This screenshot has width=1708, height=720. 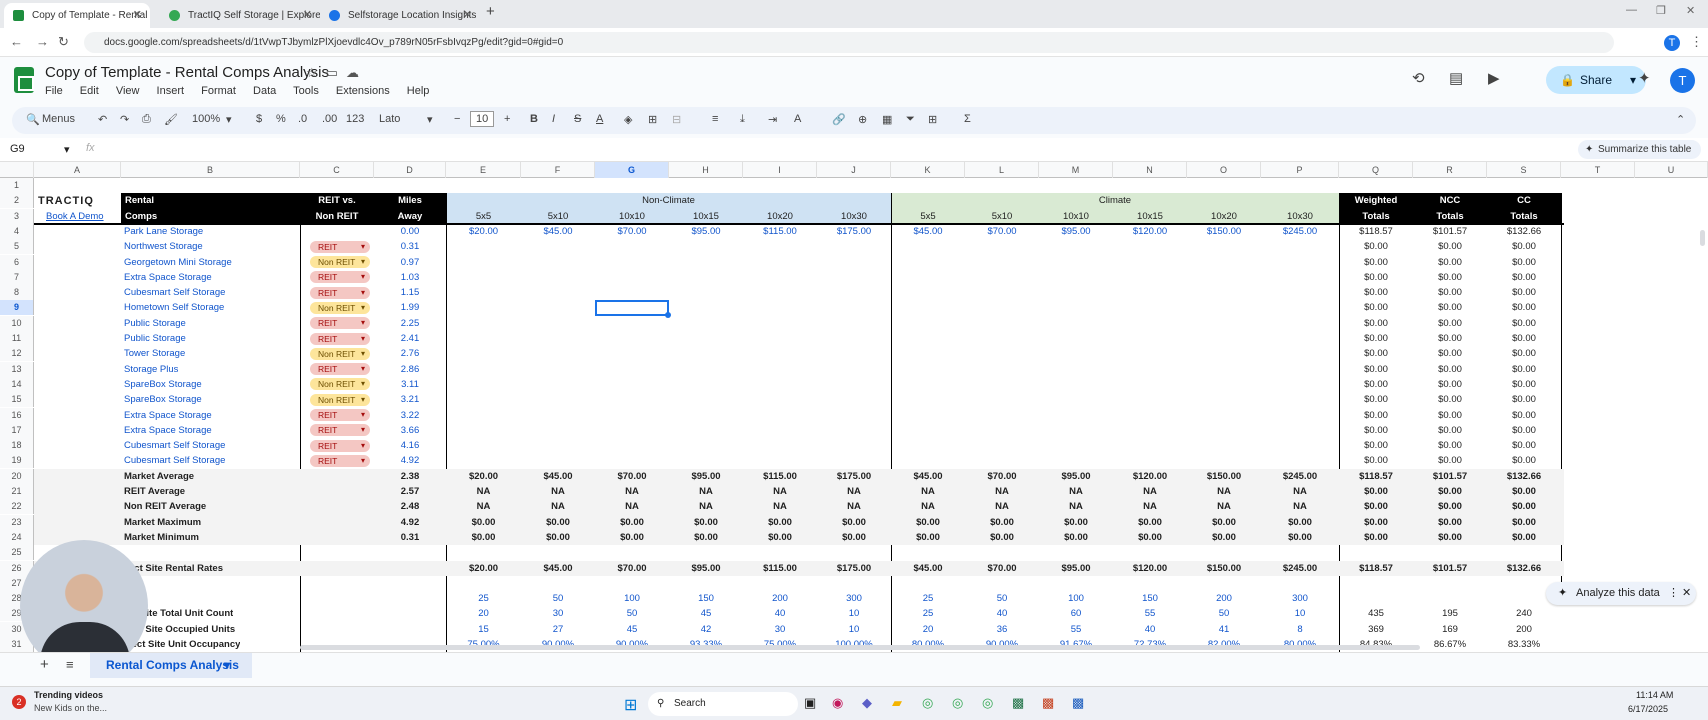 What do you see at coordinates (932, 119) in the screenshot?
I see `filter-views-icon: ⊞` at bounding box center [932, 119].